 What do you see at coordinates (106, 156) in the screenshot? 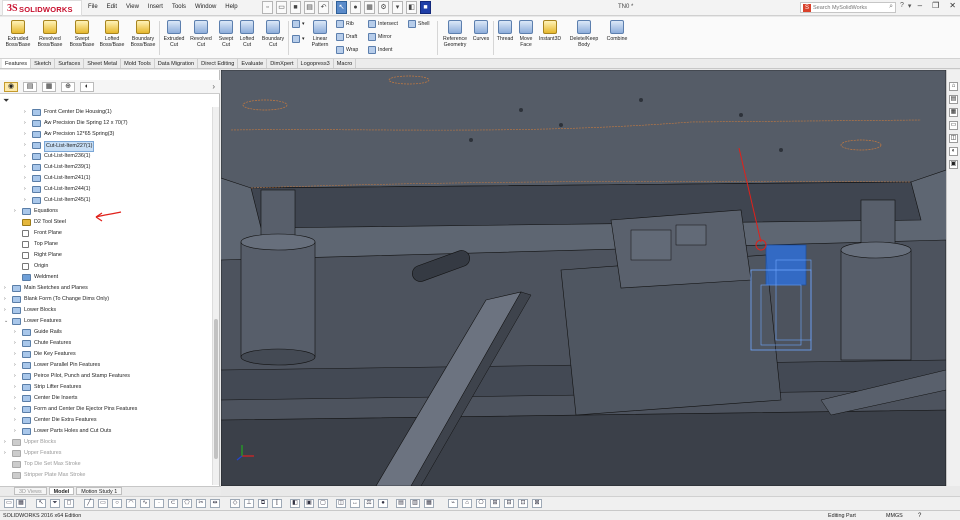
I see `tree-item: › Cut-List-Item236(1)` at bounding box center [106, 156].